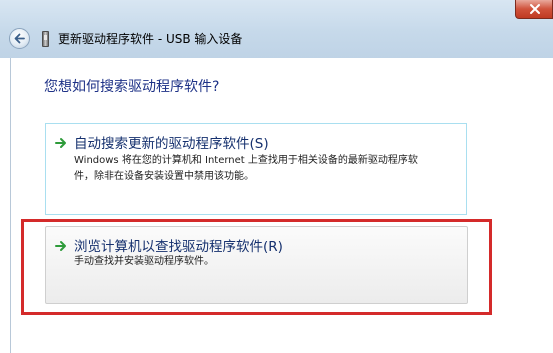 This screenshot has width=553, height=353. Describe the element at coordinates (171, 144) in the screenshot. I see `auto-search-title: 自动搜索更新的驱动程序软件(S)` at that location.